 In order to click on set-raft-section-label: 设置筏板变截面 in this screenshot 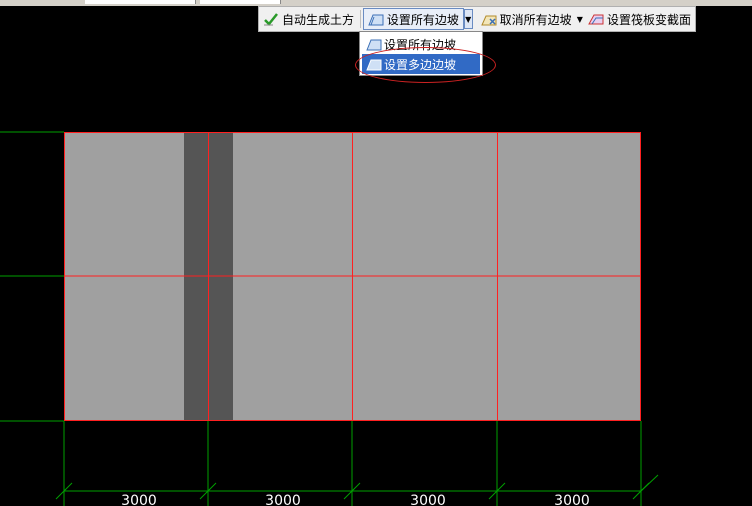, I will do `click(648, 19)`.